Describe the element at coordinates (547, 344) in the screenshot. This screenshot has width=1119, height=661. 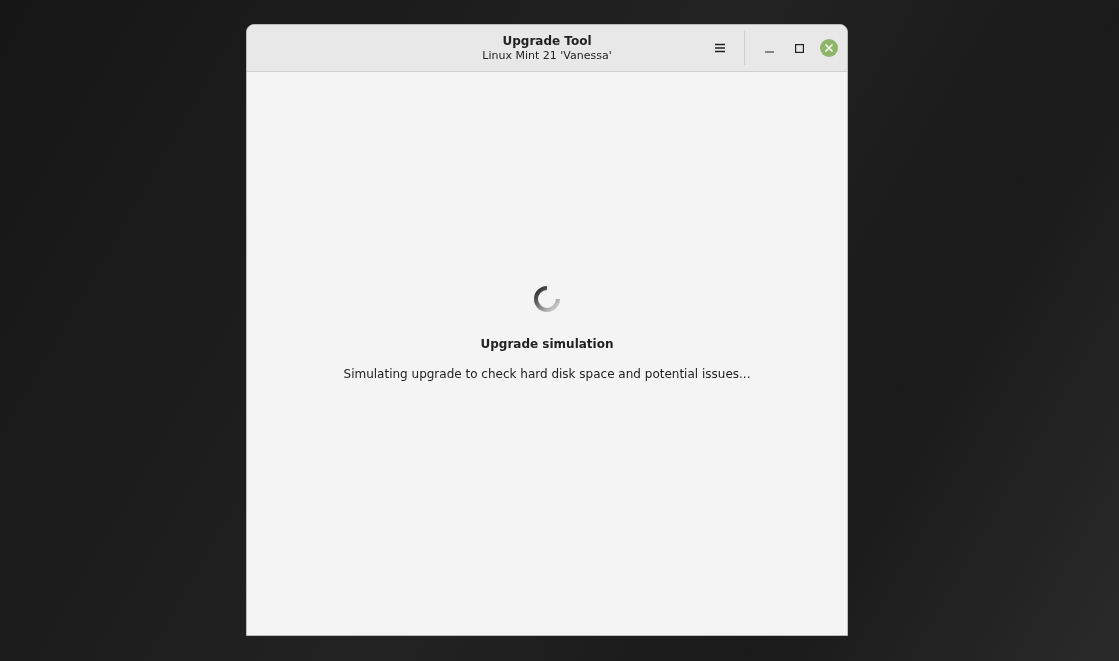
I see `status-heading: Upgrade simulation` at that location.